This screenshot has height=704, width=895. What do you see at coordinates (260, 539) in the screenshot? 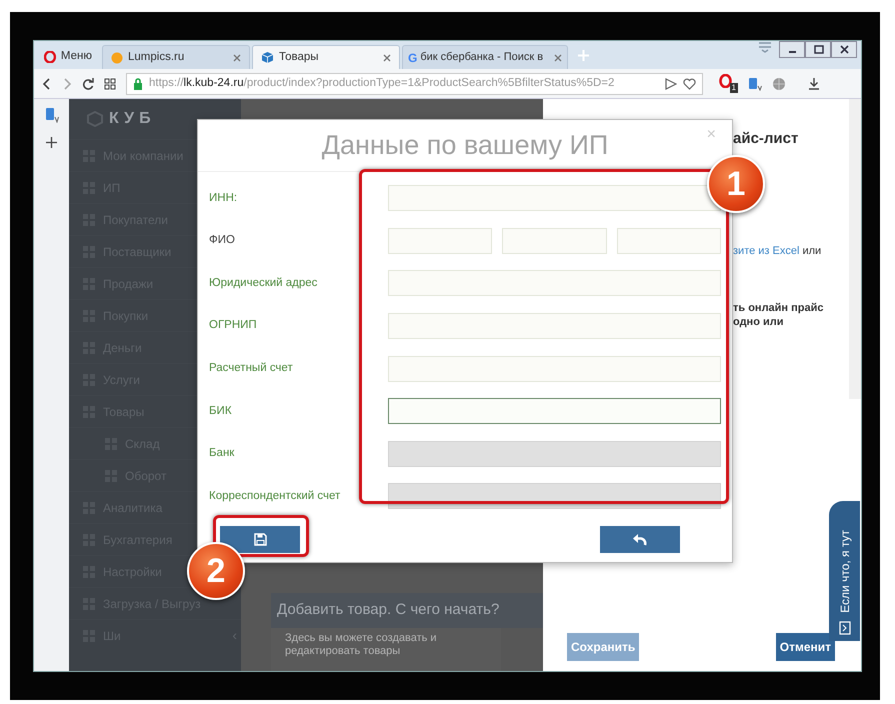
I see `save-button` at bounding box center [260, 539].